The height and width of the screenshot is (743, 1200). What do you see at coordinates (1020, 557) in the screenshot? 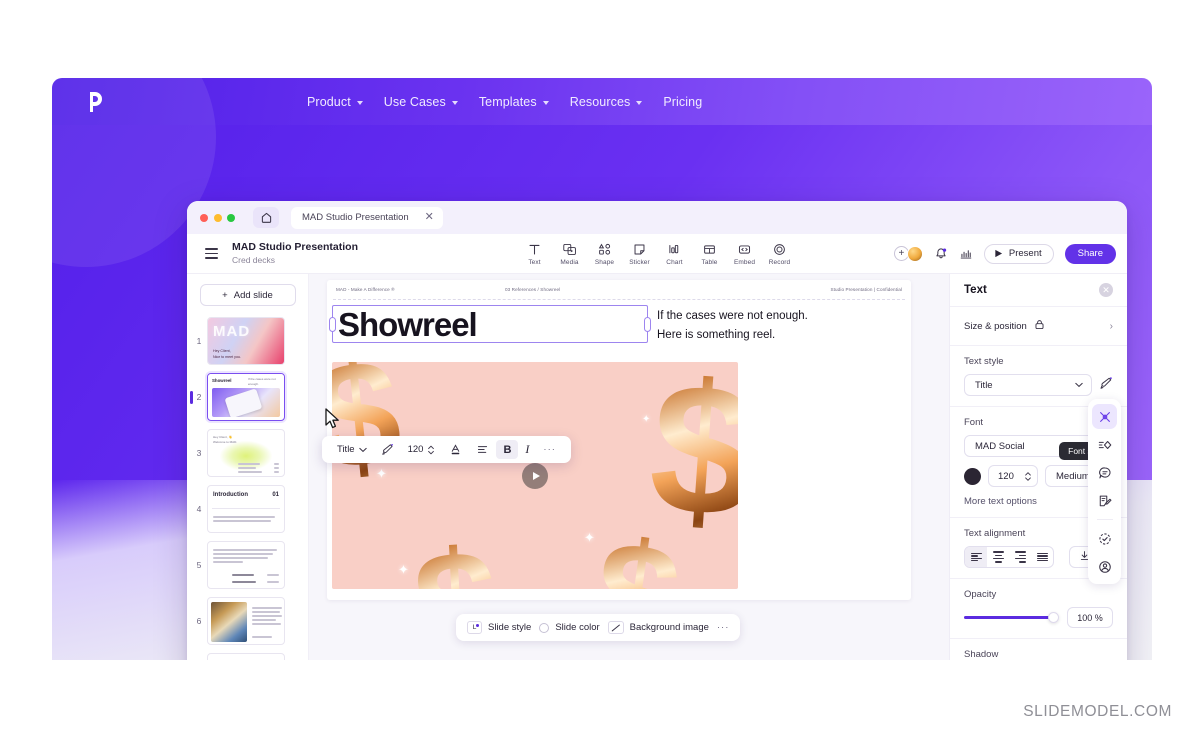
I see `align-right-button` at bounding box center [1020, 557].